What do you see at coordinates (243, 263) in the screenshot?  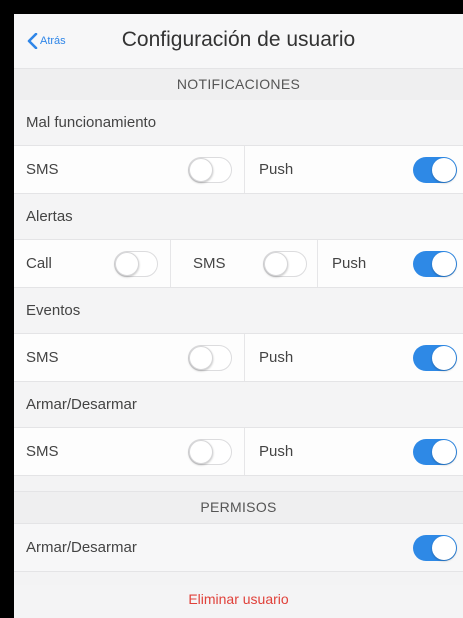 I see `alerts-sms-cell: SMS` at bounding box center [243, 263].